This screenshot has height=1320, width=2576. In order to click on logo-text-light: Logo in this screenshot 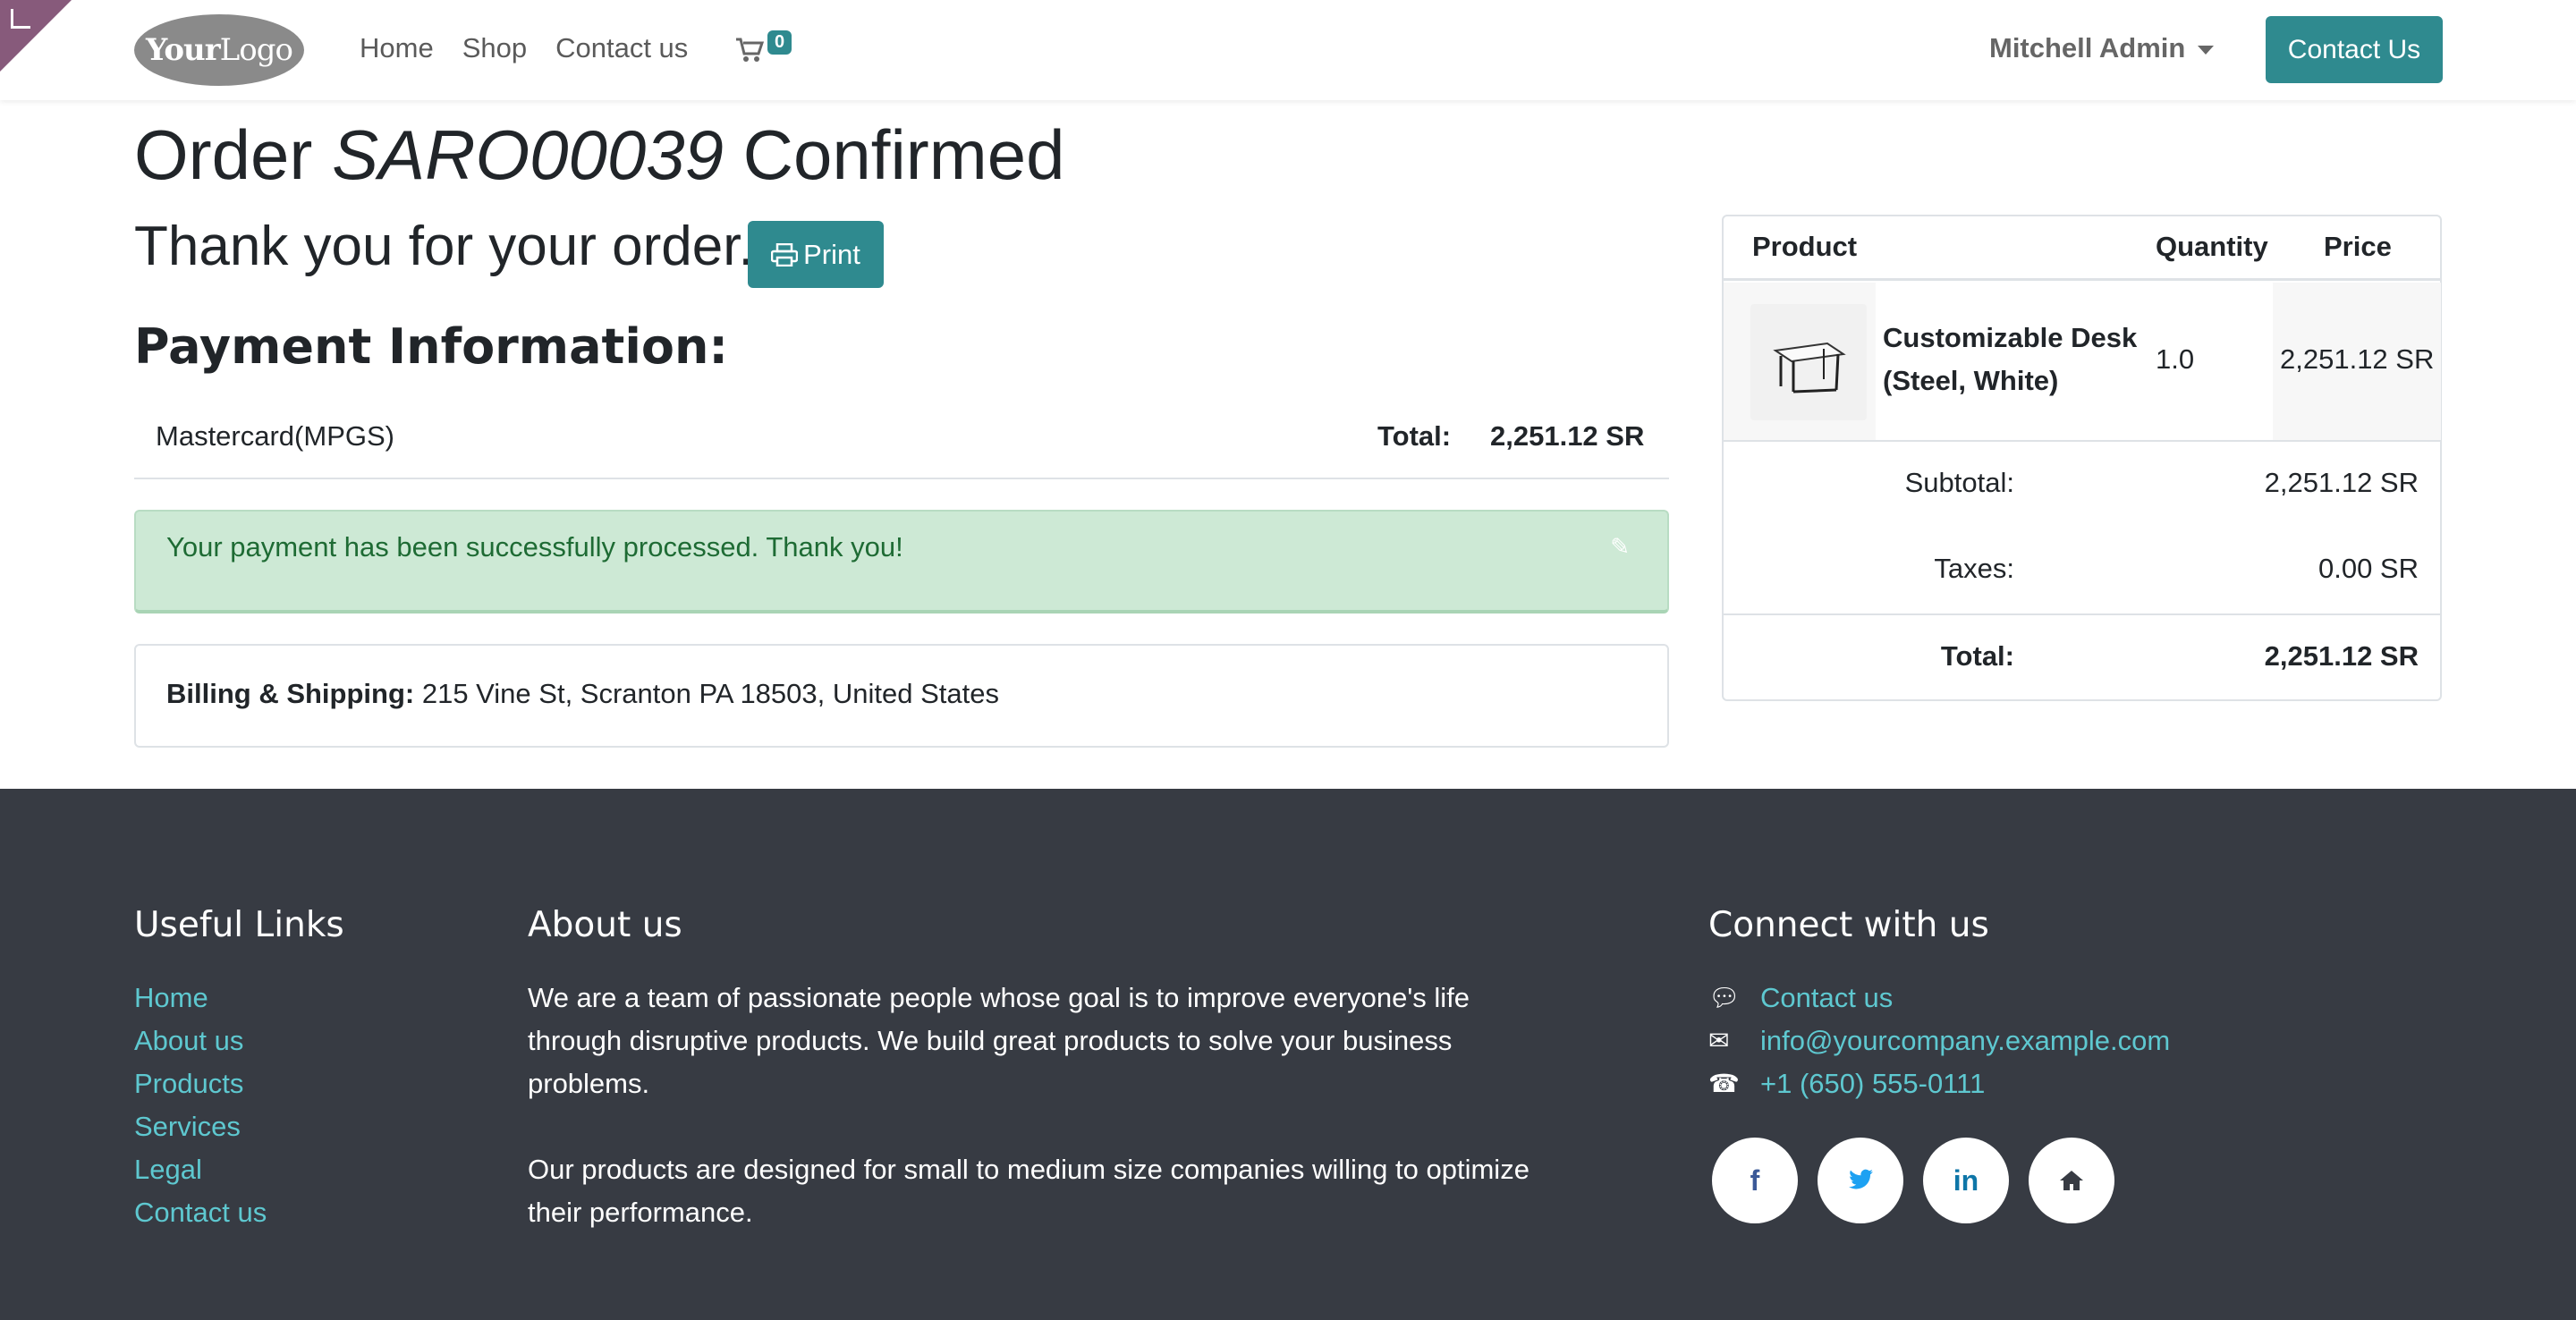, I will do `click(256, 50)`.